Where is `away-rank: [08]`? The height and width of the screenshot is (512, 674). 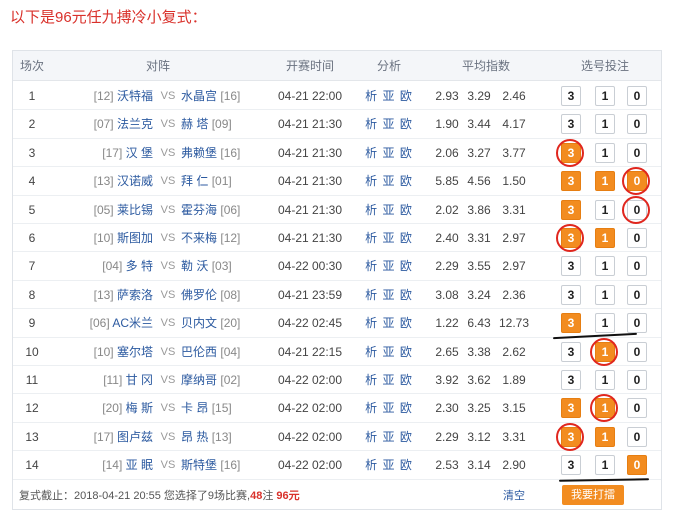 away-rank: [08] is located at coordinates (230, 294).